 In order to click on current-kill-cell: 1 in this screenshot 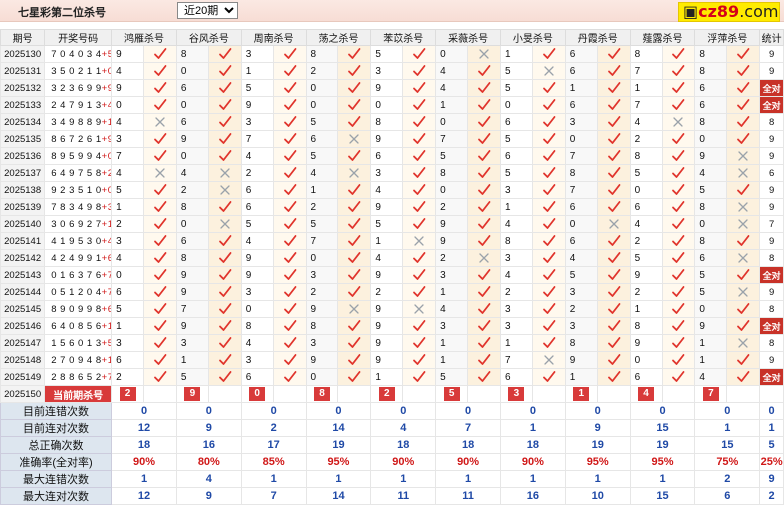, I will do `click(581, 394)`.